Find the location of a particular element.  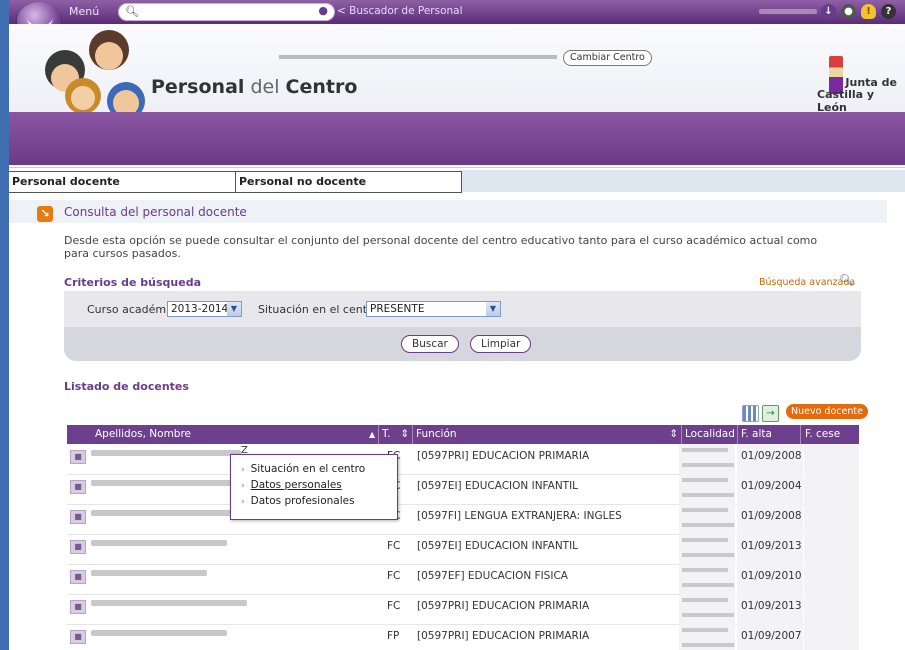

cell-falta: 01/09/2010 is located at coordinates (770, 579).